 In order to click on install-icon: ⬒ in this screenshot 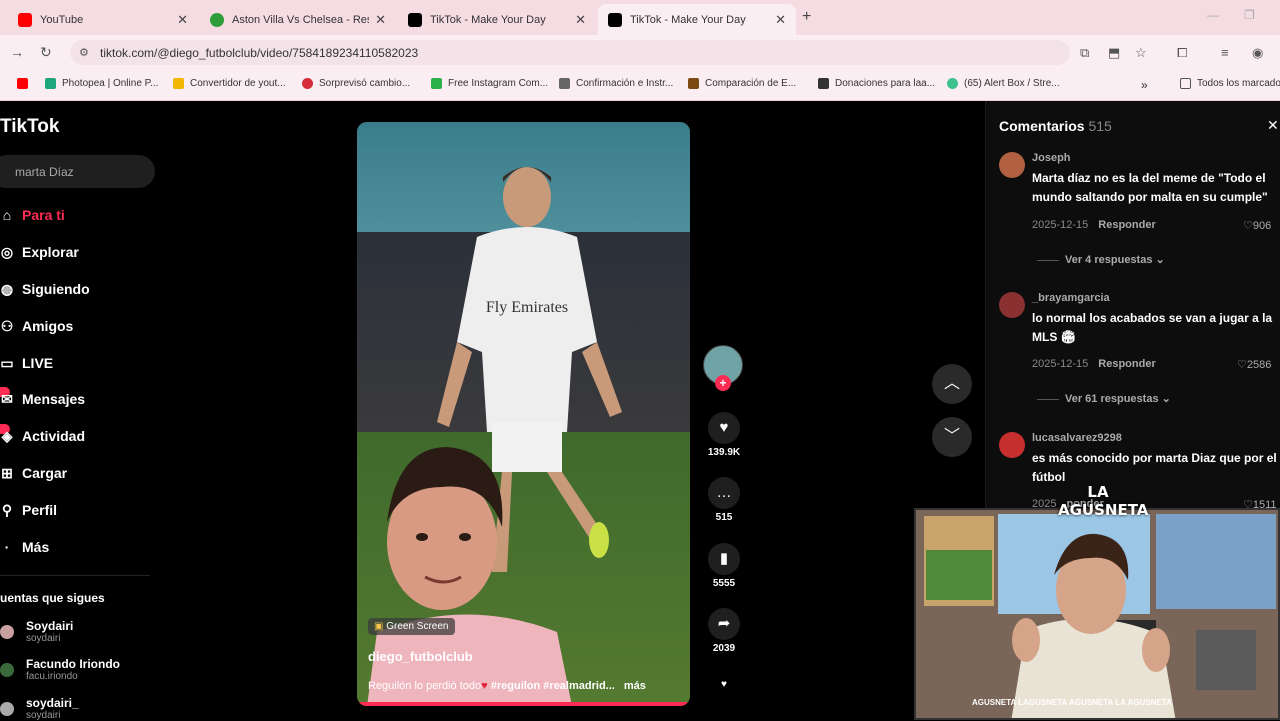, I will do `click(1114, 53)`.